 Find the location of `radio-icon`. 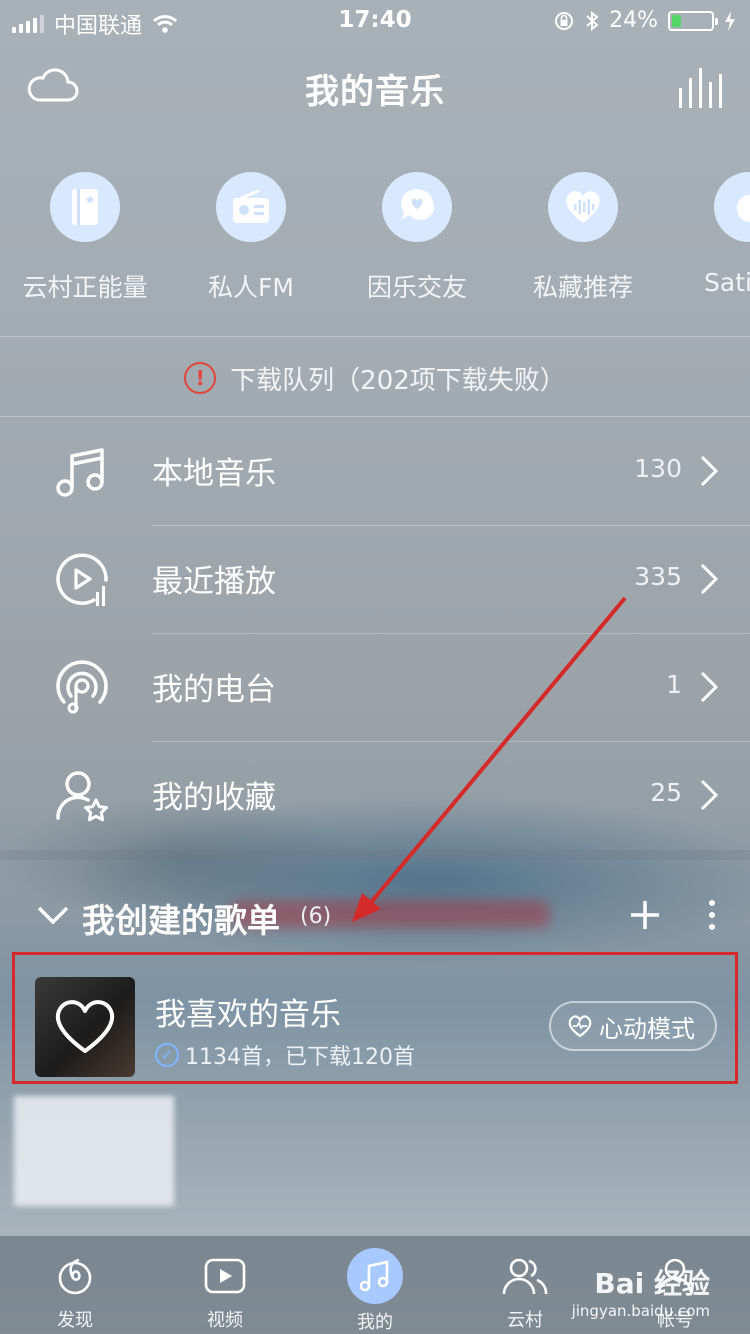

radio-icon is located at coordinates (251, 206).